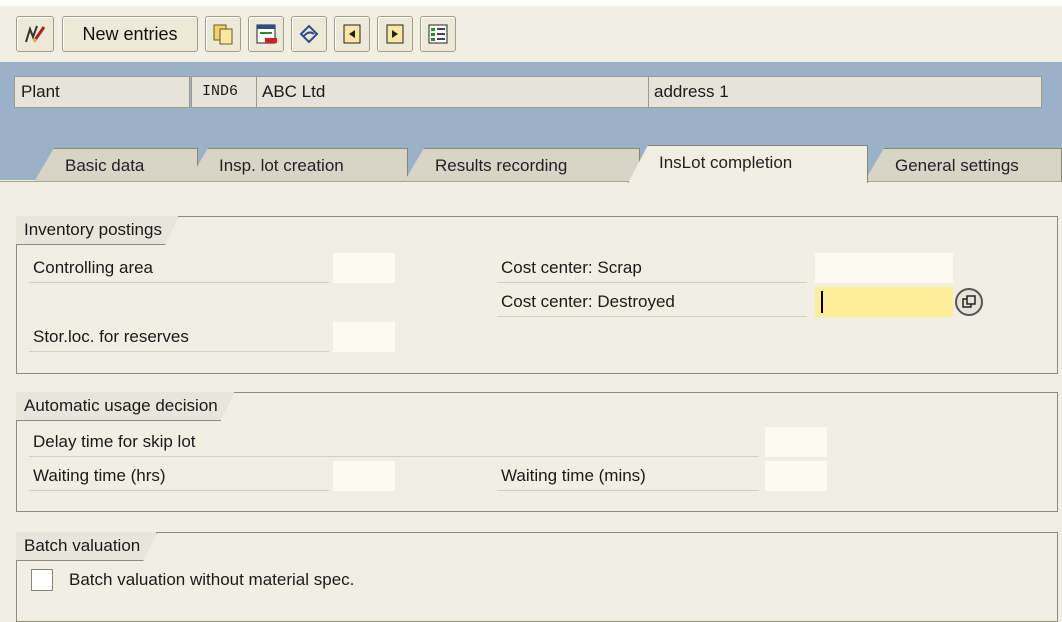  What do you see at coordinates (102, 92) in the screenshot?
I see `plant-label: Plant` at bounding box center [102, 92].